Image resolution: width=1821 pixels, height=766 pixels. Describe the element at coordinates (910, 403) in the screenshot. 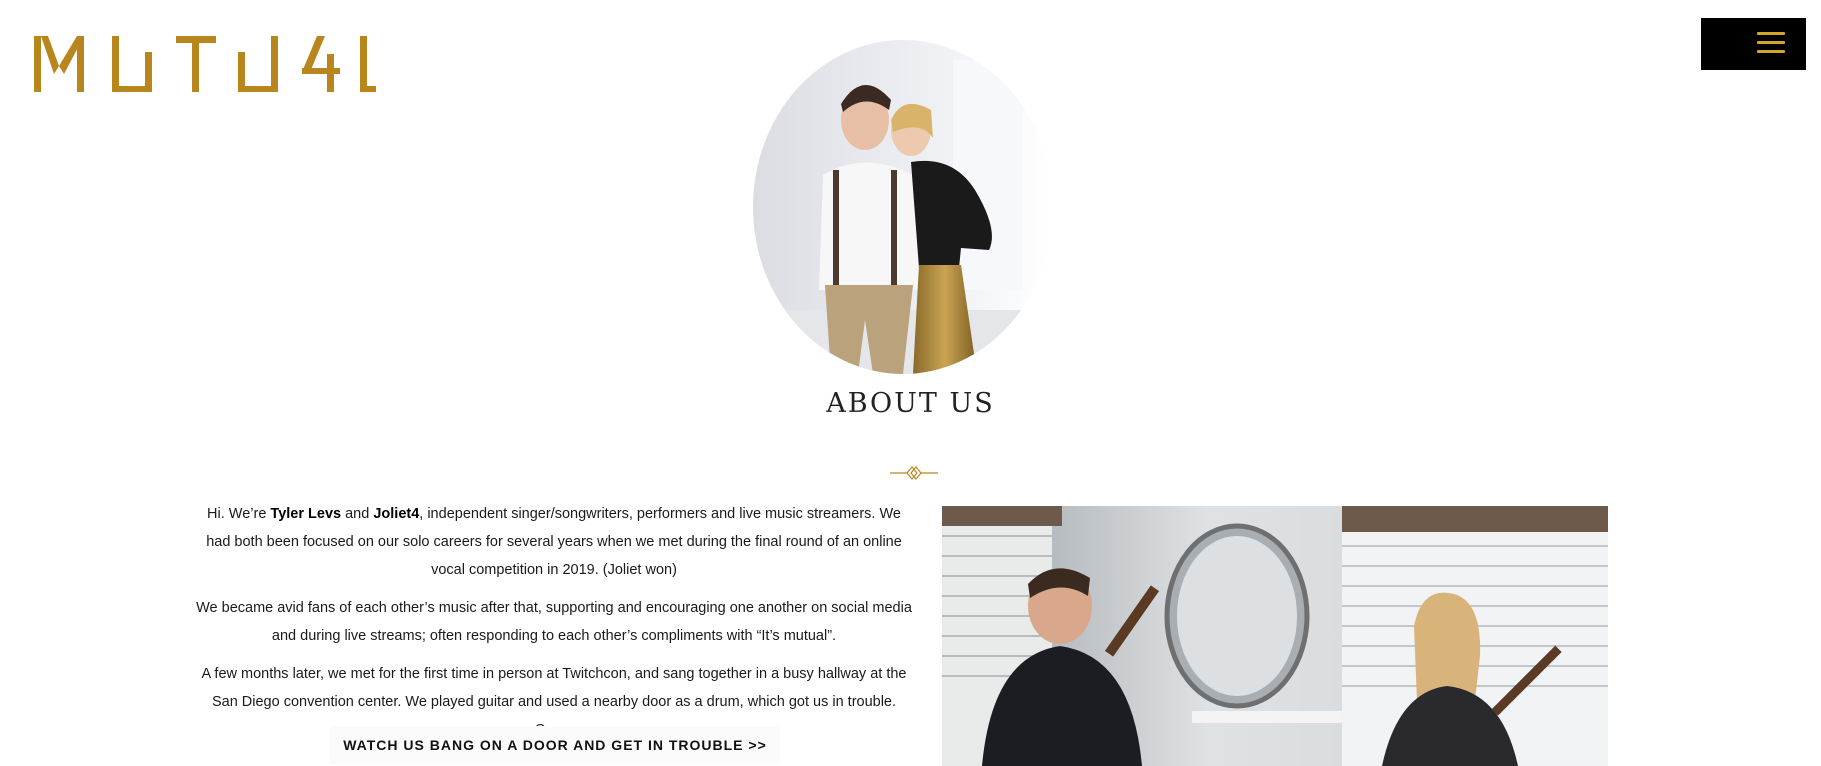

I see `about-us-heading: ABOUT US` at that location.